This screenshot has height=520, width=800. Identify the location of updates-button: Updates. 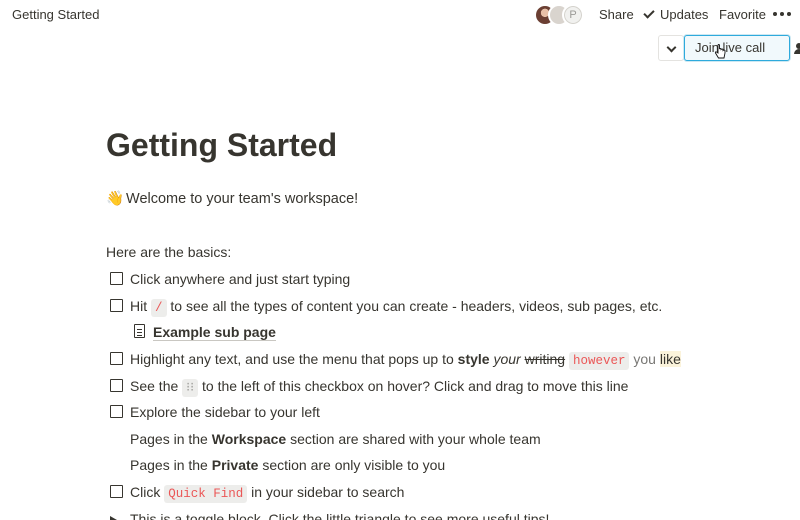
(676, 14).